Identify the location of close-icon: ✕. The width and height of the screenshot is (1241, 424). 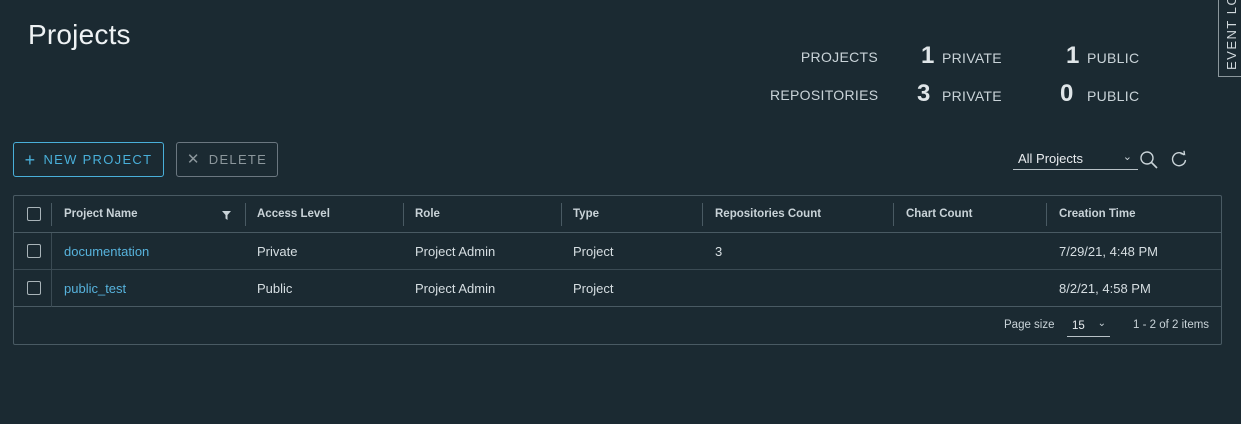
(193, 159).